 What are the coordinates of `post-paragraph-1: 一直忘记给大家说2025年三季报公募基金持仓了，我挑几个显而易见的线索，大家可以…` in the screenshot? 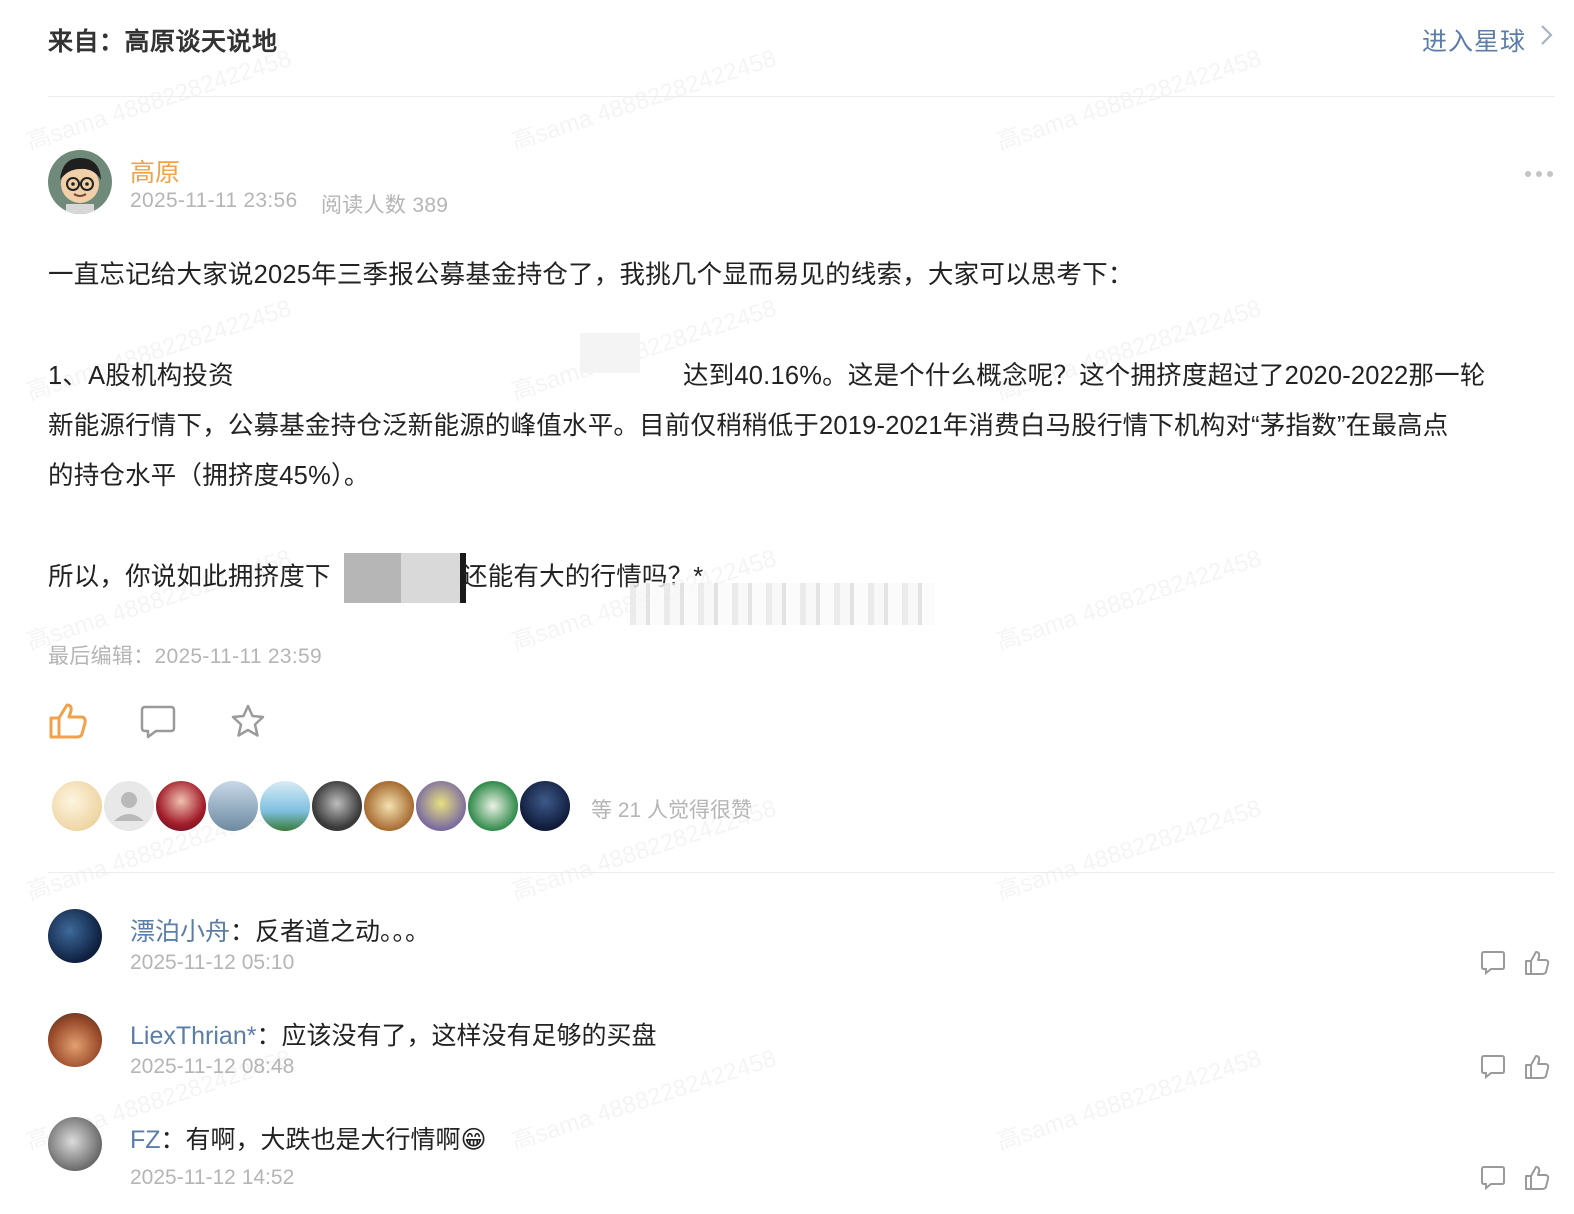 It's located at (591, 275).